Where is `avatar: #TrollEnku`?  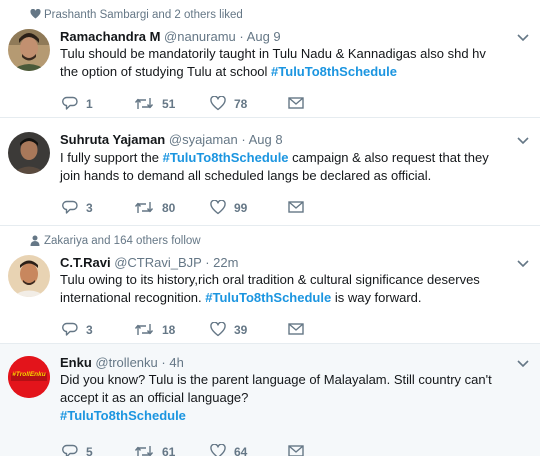 avatar: #TrollEnku is located at coordinates (29, 377).